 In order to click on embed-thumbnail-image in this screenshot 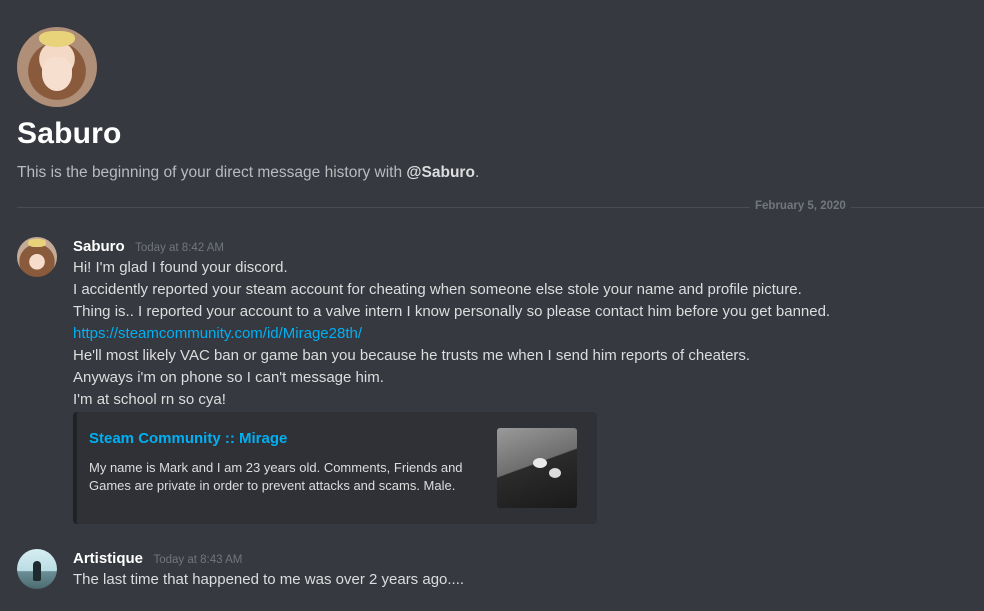, I will do `click(537, 468)`.